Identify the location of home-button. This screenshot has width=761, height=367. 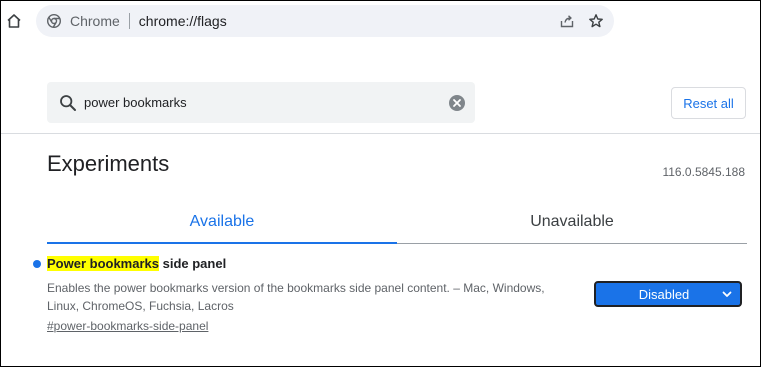
(14, 21).